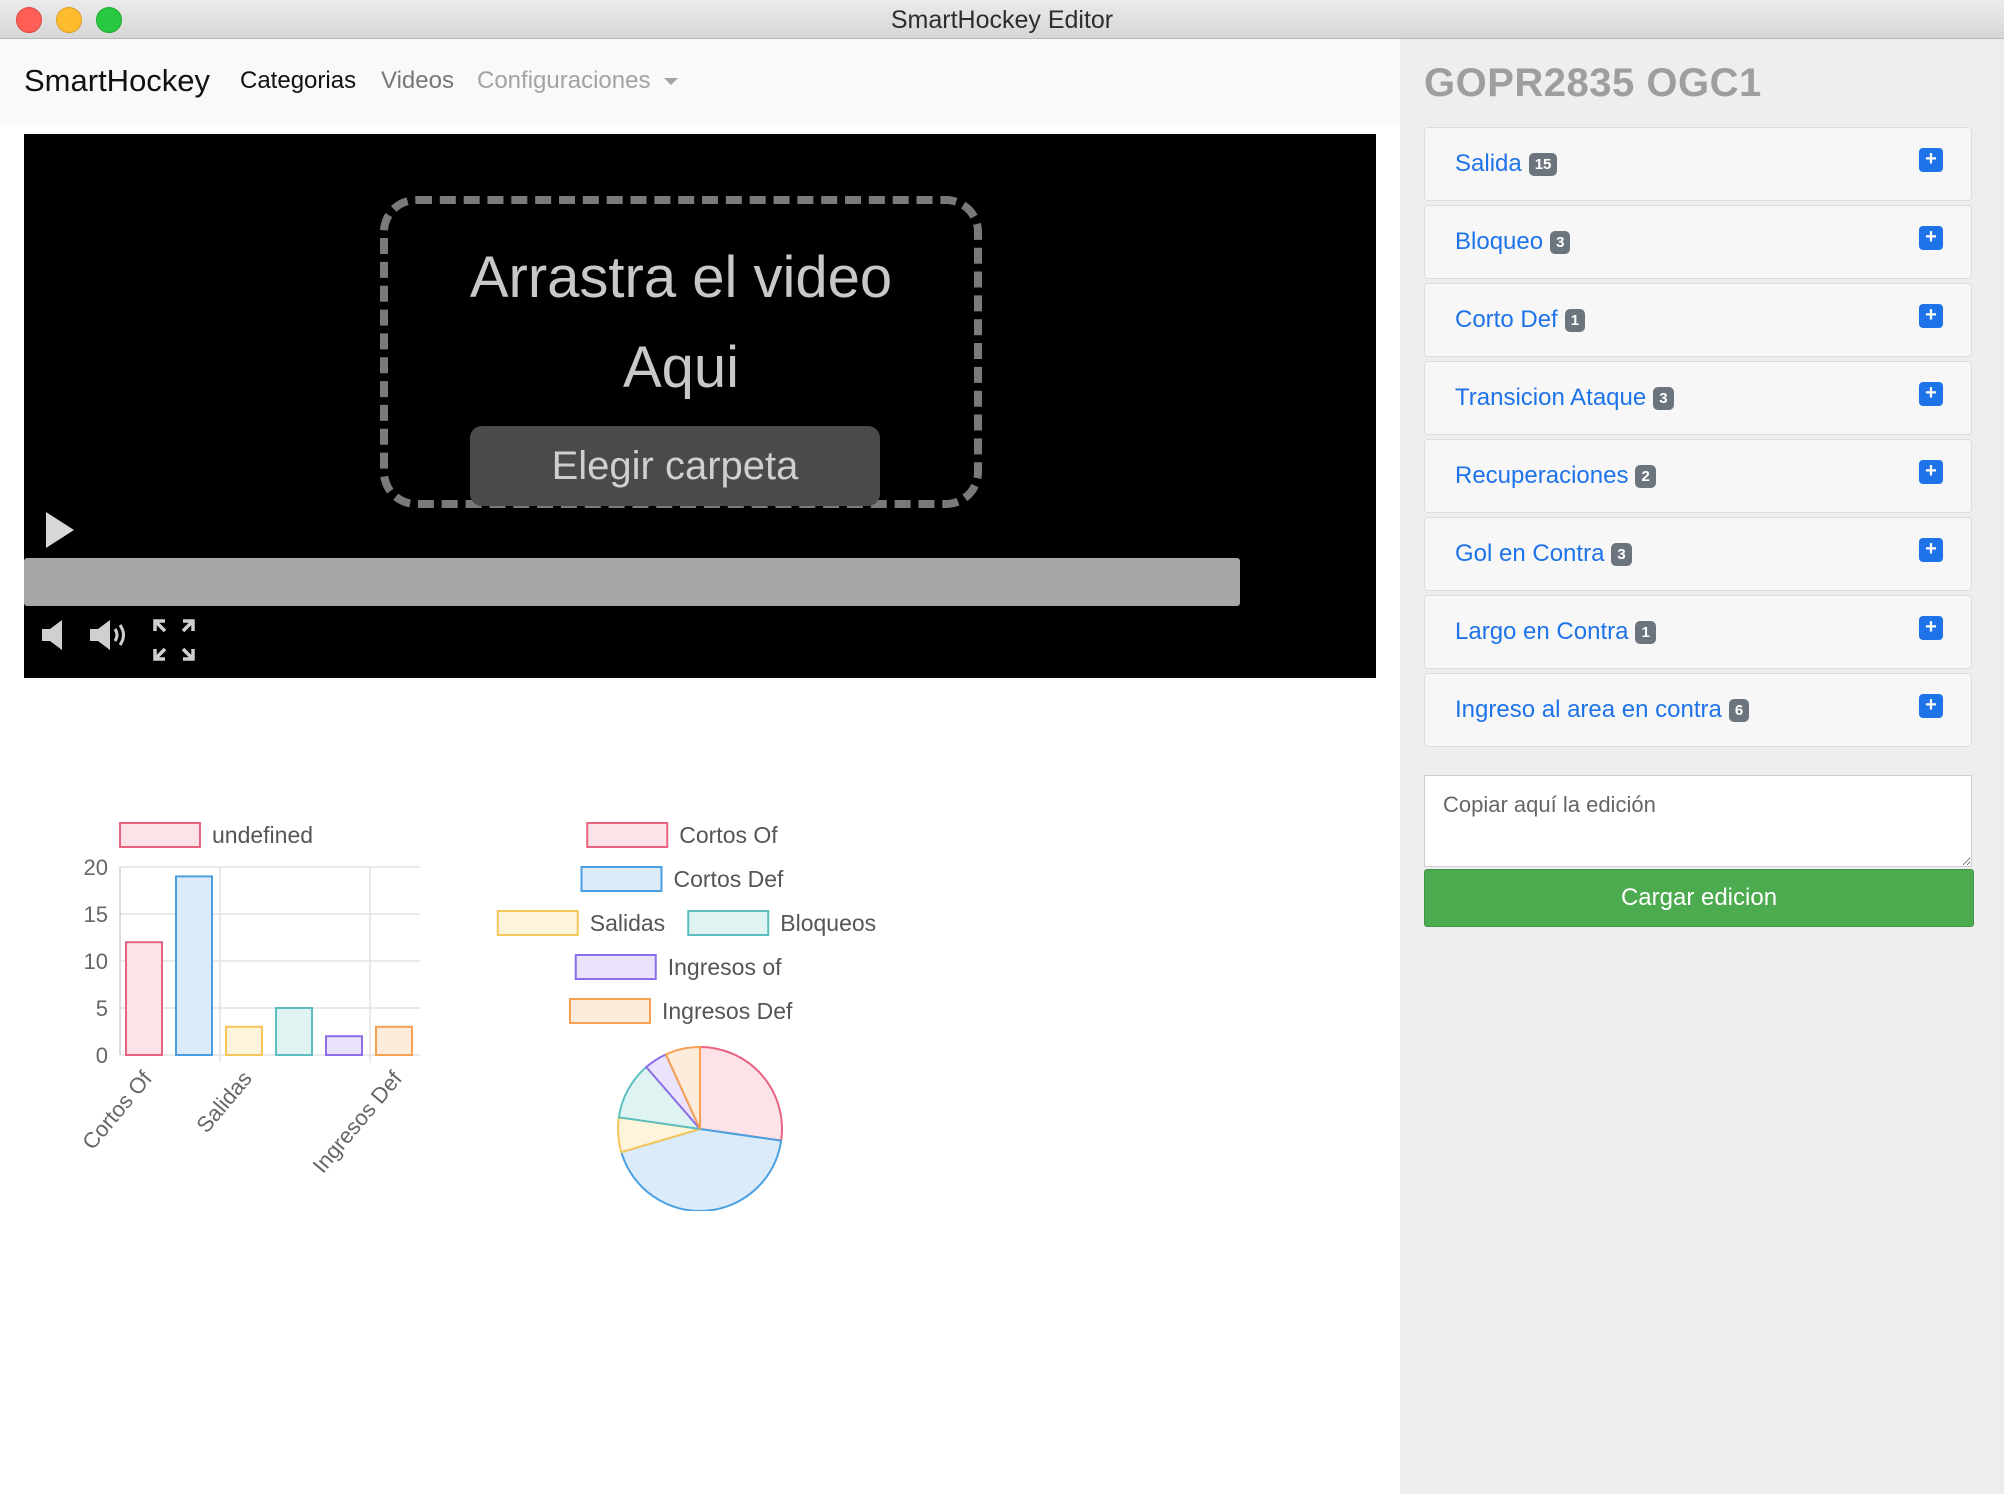  What do you see at coordinates (1593, 83) in the screenshot?
I see `video-title: GOPR2835 OGC1` at bounding box center [1593, 83].